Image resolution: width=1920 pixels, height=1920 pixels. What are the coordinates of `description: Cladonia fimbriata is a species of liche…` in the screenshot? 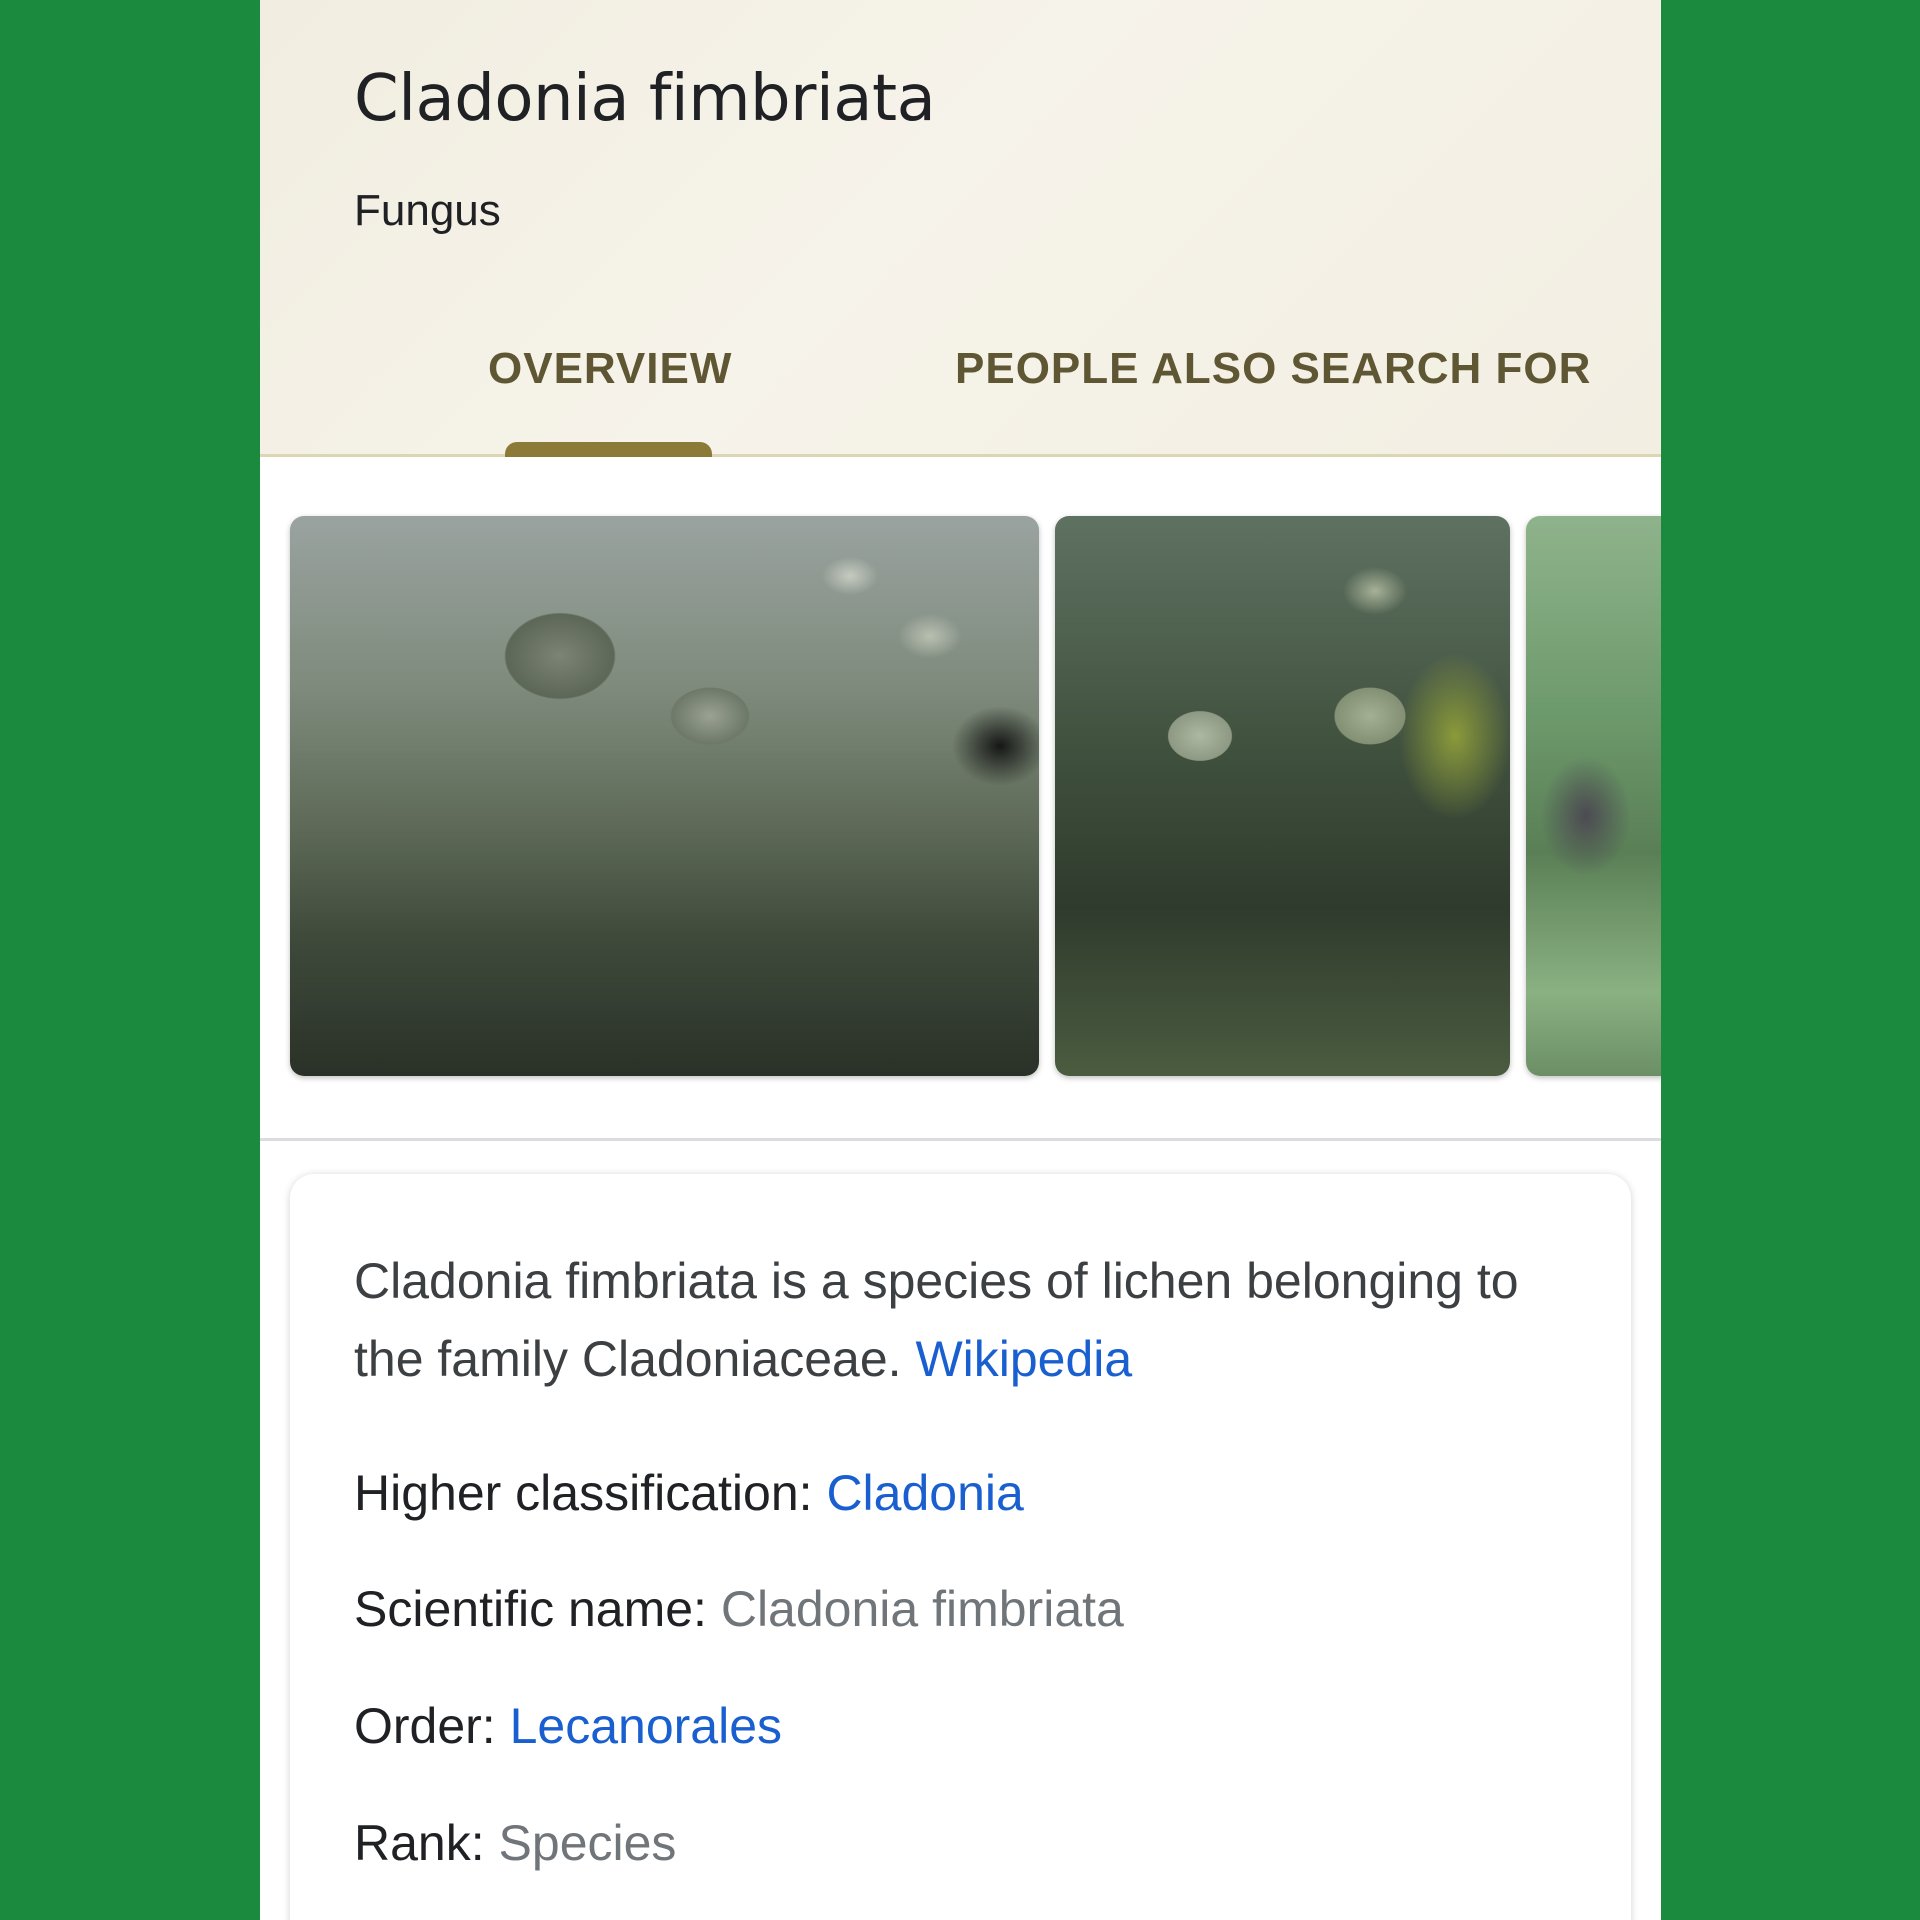 It's located at (974, 1320).